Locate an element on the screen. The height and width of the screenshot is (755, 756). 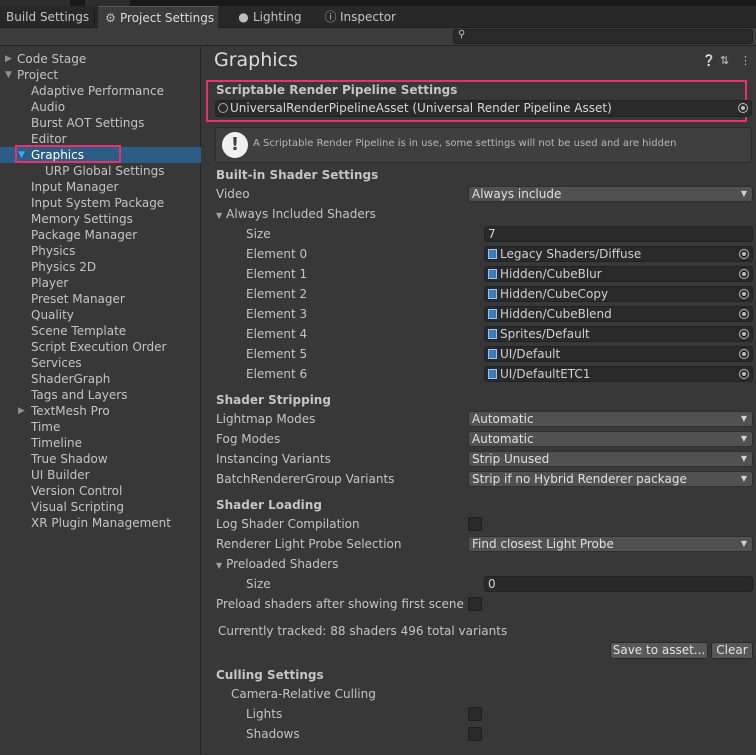
lightmap-modes-dropdown: Automatic ▼ is located at coordinates (610, 419).